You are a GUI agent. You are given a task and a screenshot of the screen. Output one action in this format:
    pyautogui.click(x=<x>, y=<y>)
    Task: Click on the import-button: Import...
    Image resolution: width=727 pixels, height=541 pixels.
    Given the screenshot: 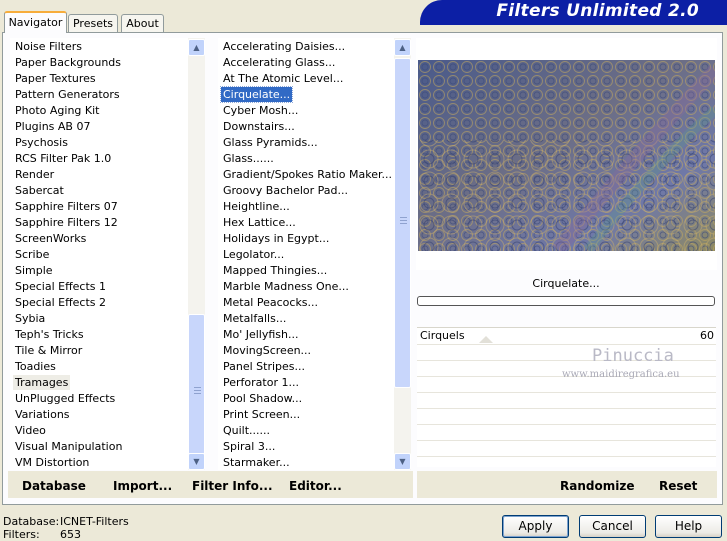 What is the action you would take?
    pyautogui.click(x=142, y=486)
    